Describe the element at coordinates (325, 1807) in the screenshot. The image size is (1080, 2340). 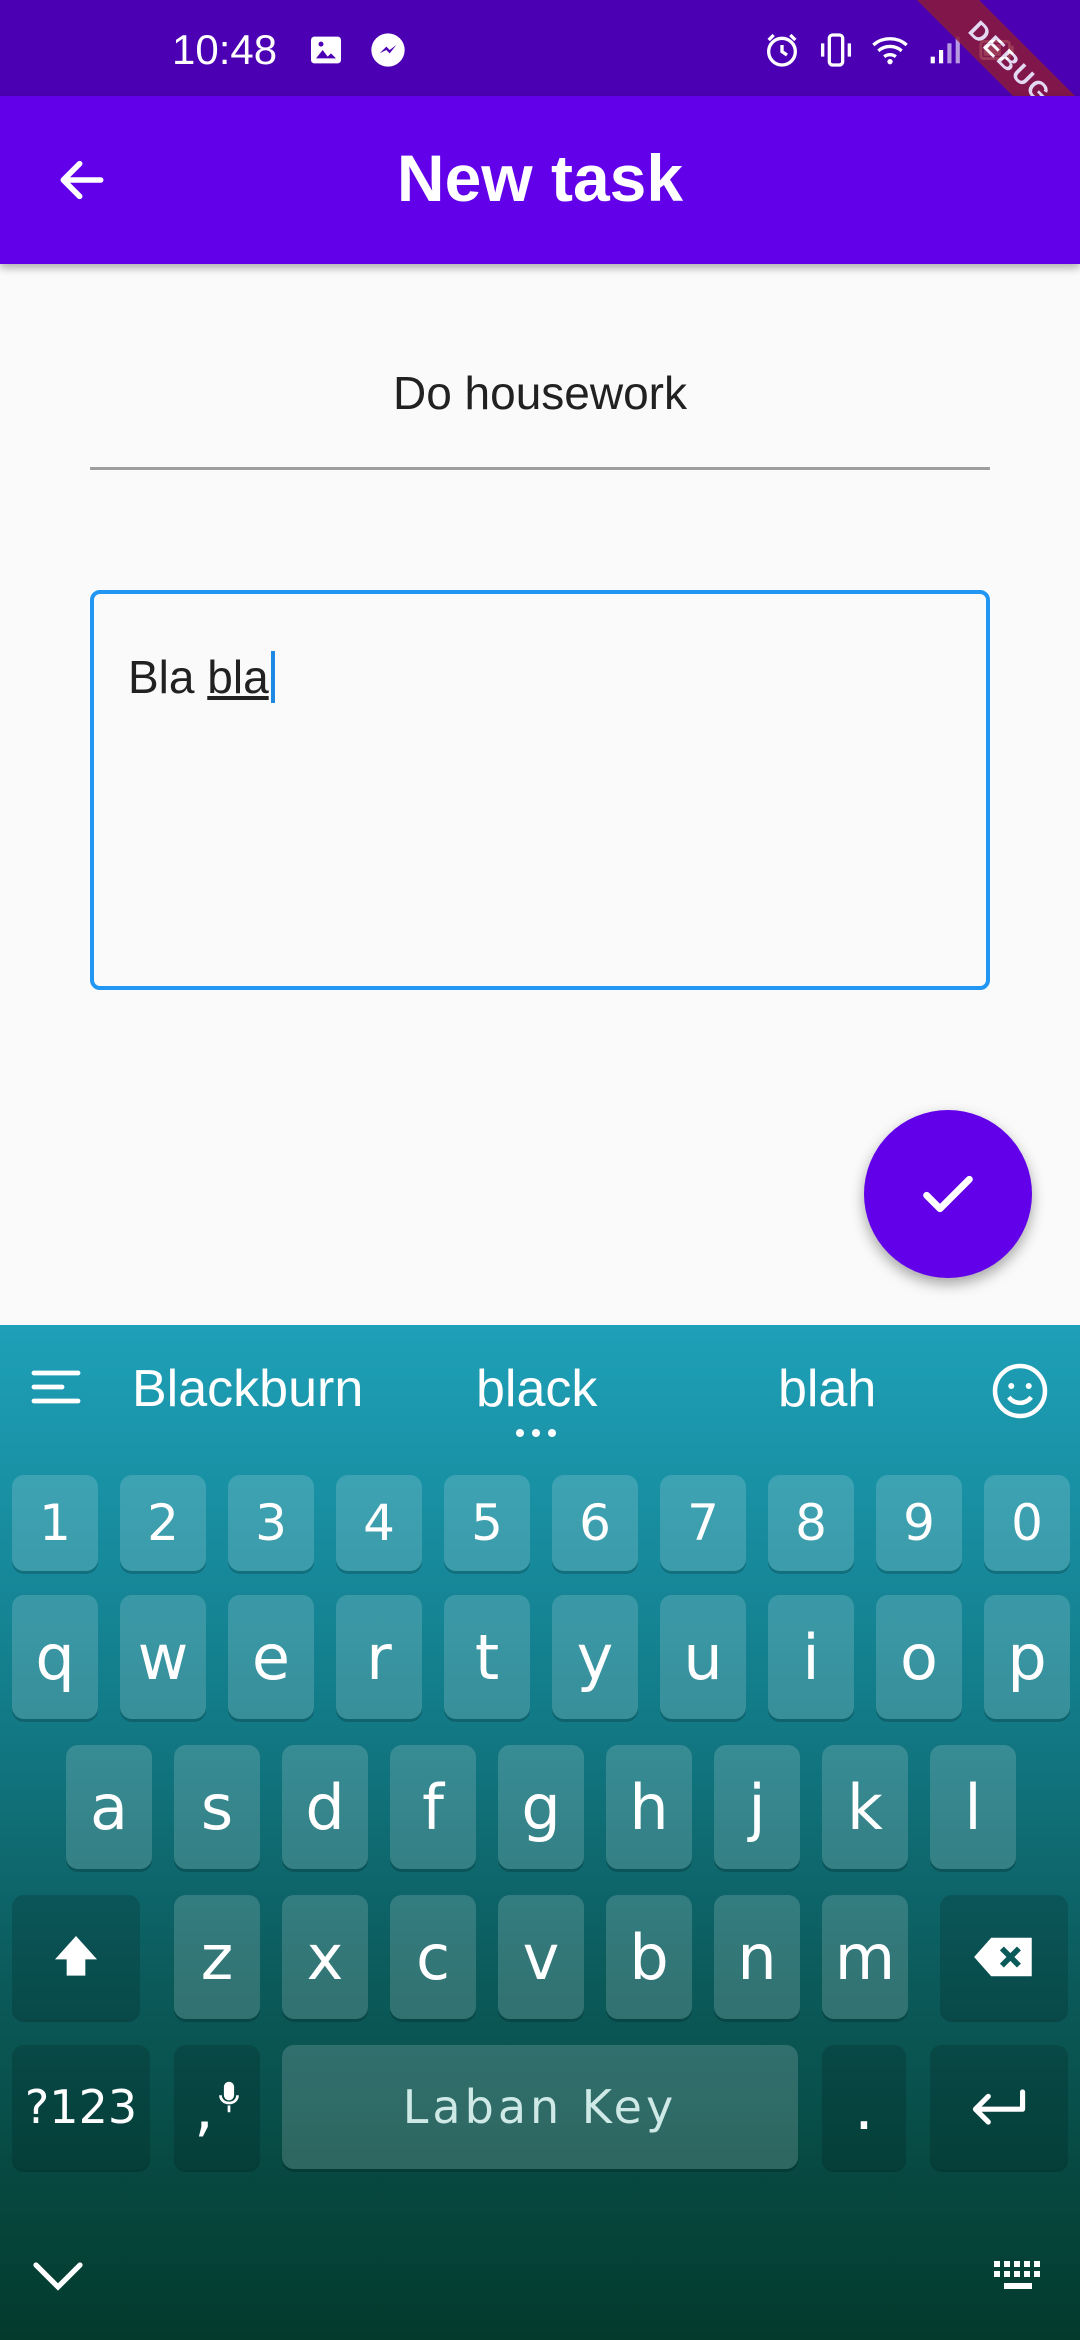
I see `key-d: d` at that location.